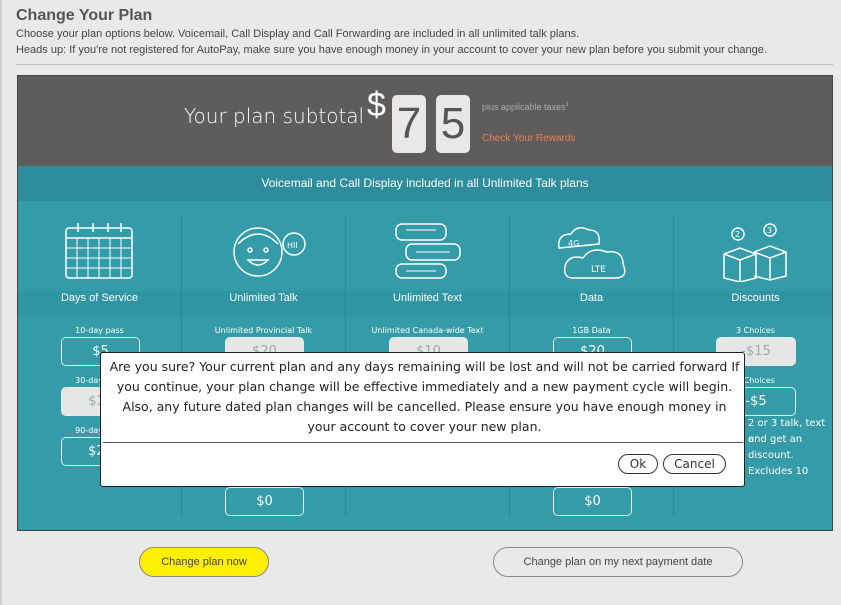  What do you see at coordinates (292, 245) in the screenshot?
I see `svg-text: HII` at bounding box center [292, 245].